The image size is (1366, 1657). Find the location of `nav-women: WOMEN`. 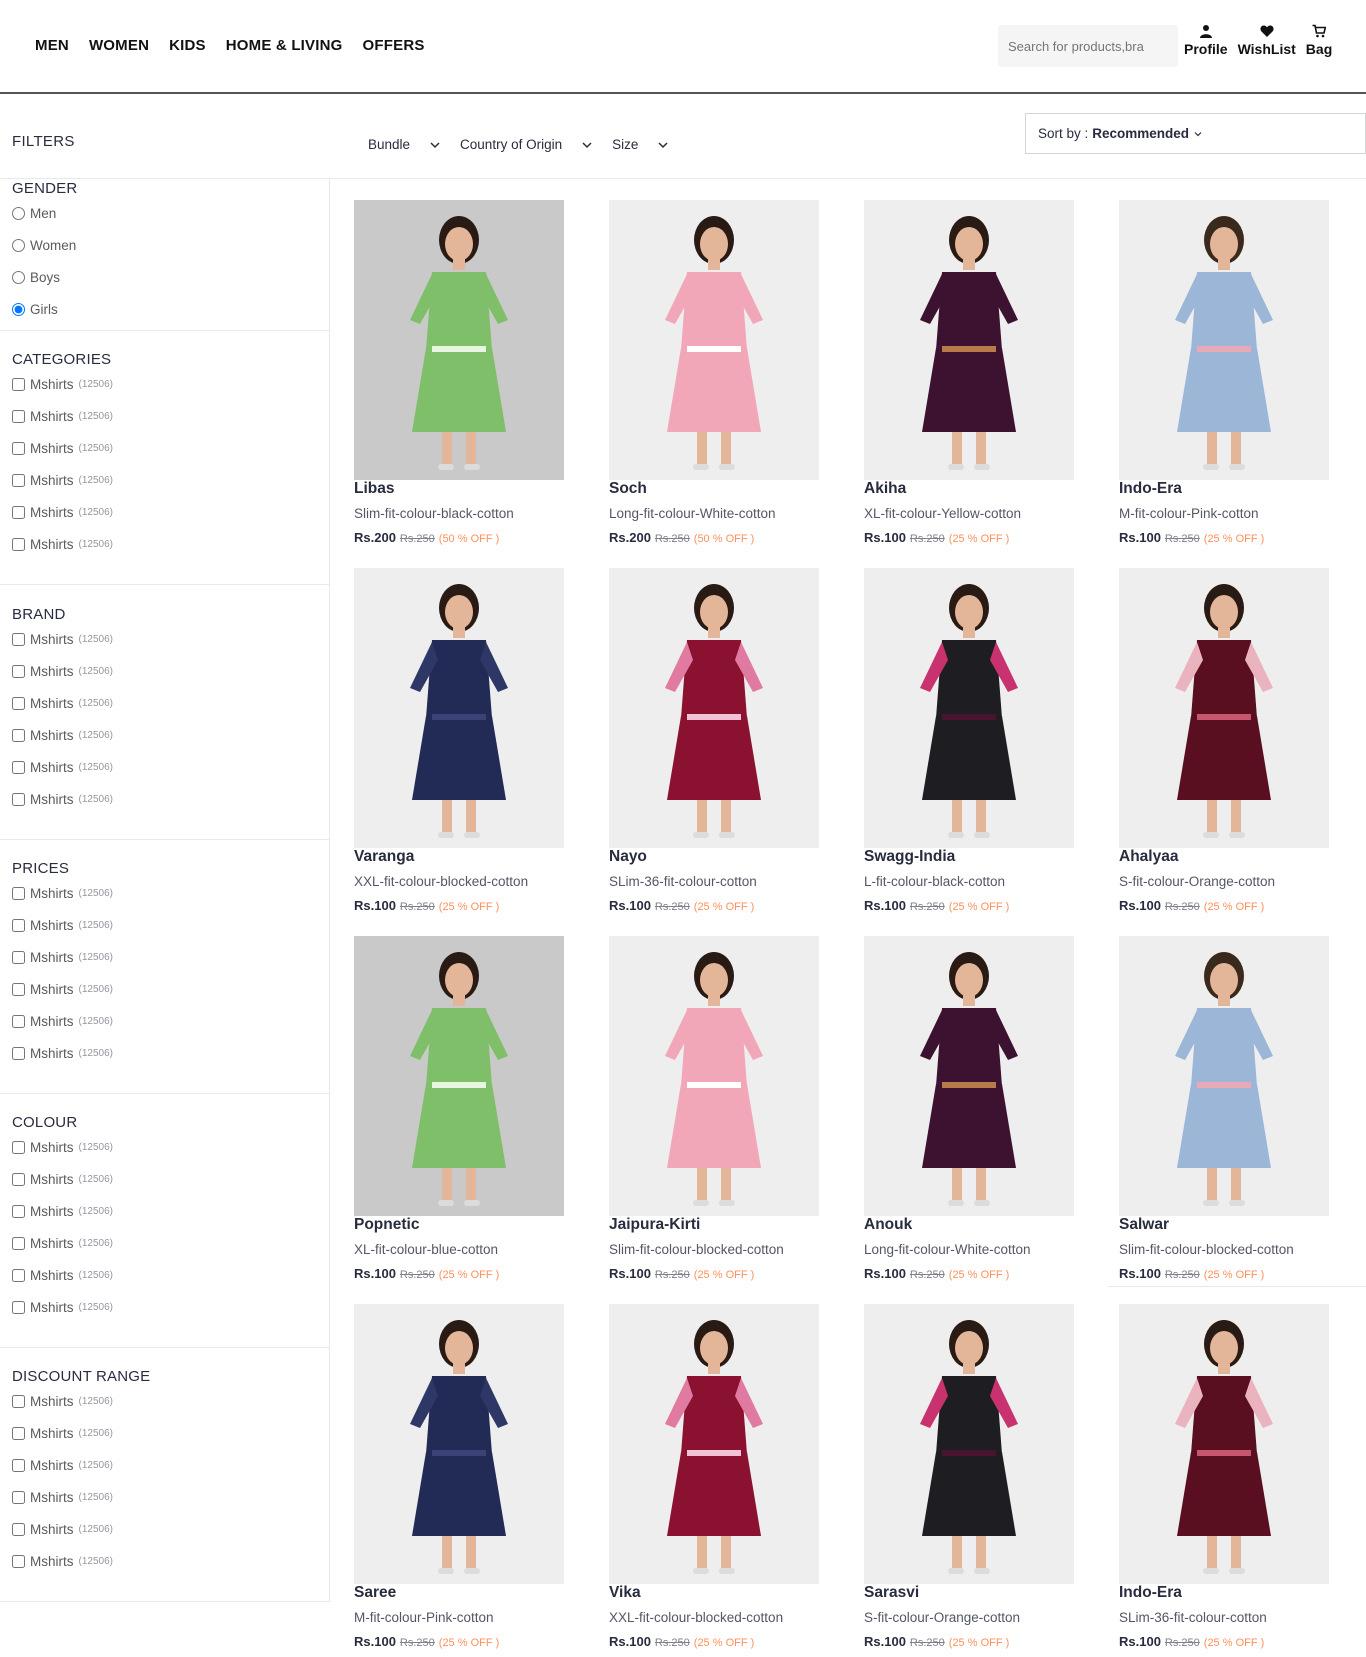

nav-women: WOMEN is located at coordinates (119, 45).